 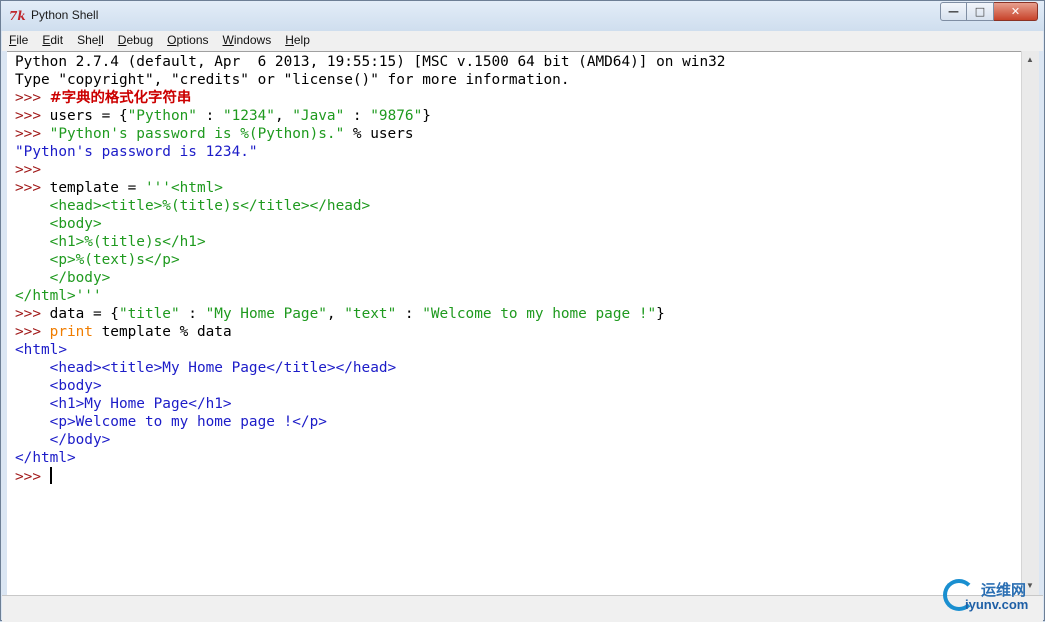 What do you see at coordinates (58, 386) in the screenshot?
I see `output-line: <body>` at bounding box center [58, 386].